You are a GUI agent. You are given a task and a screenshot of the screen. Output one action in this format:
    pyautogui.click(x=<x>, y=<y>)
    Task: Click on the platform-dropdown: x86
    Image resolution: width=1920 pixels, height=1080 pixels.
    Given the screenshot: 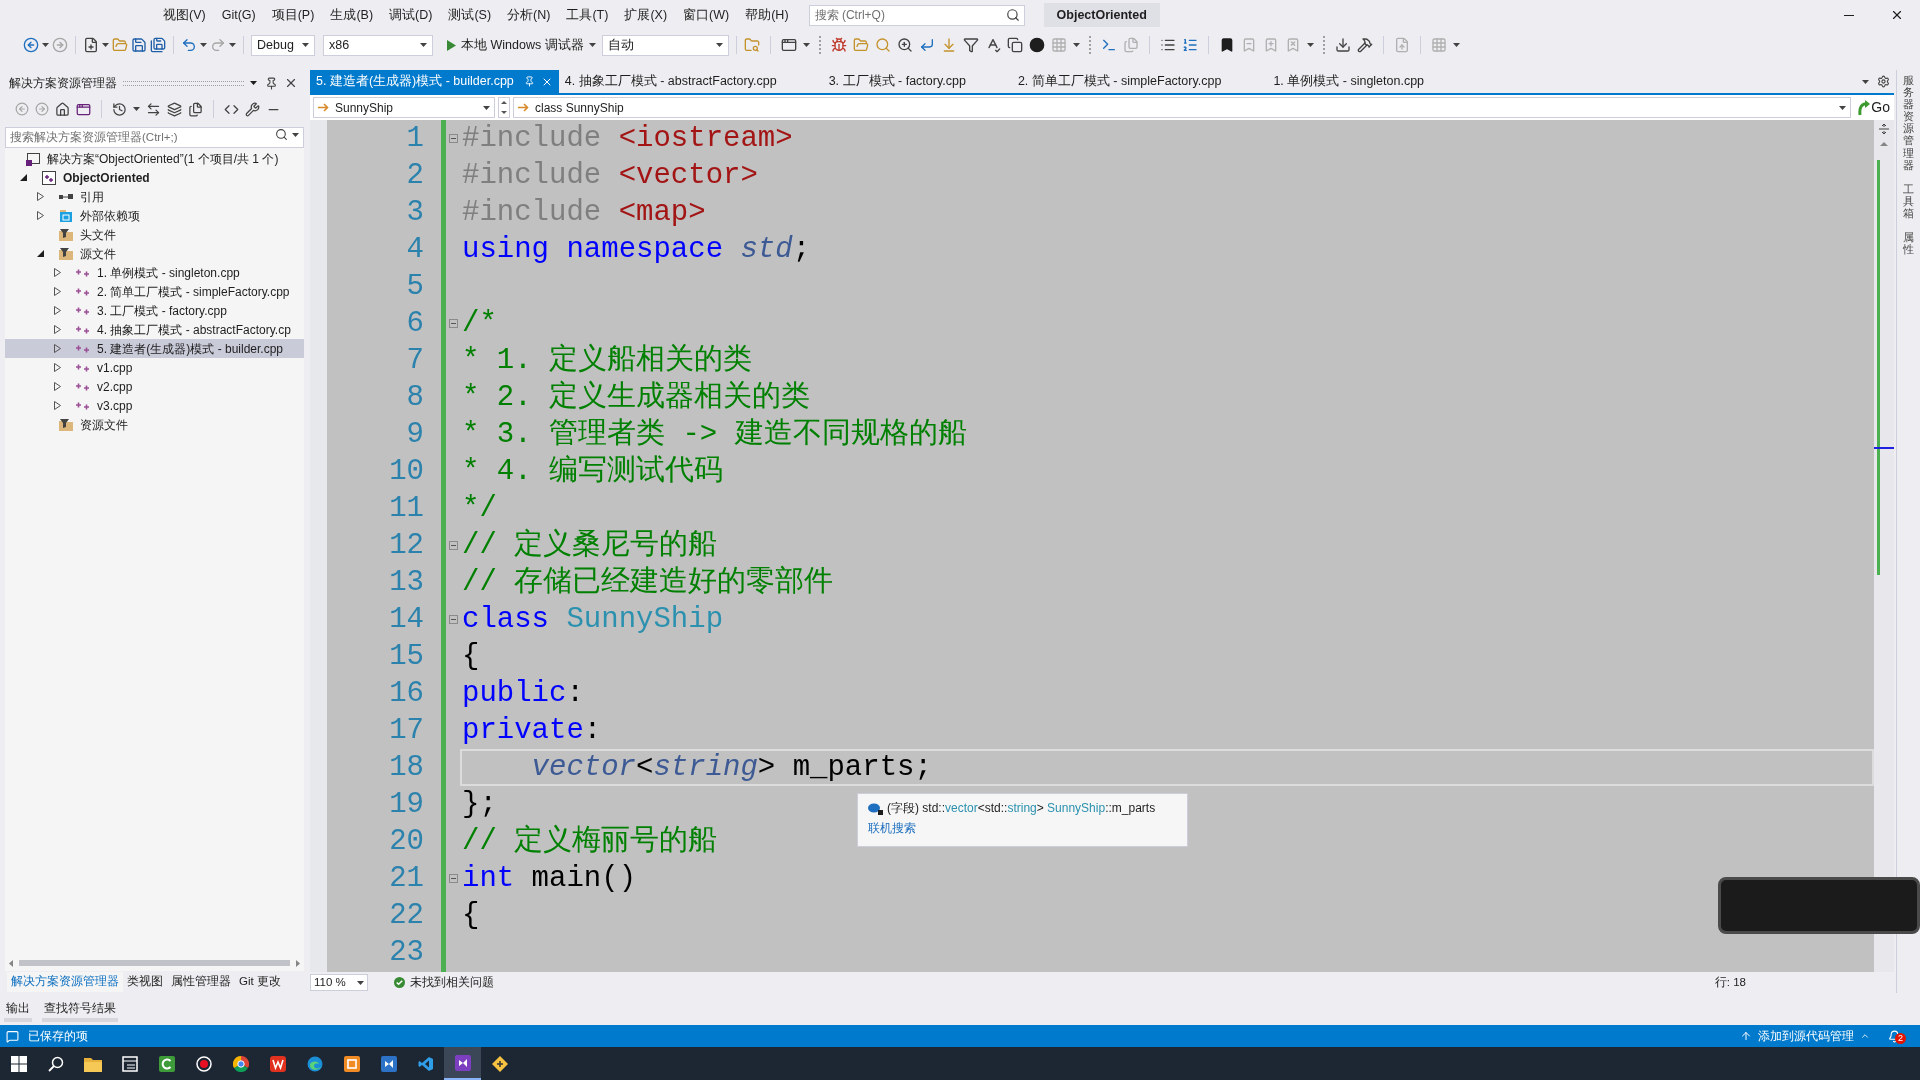 What is the action you would take?
    pyautogui.click(x=378, y=45)
    